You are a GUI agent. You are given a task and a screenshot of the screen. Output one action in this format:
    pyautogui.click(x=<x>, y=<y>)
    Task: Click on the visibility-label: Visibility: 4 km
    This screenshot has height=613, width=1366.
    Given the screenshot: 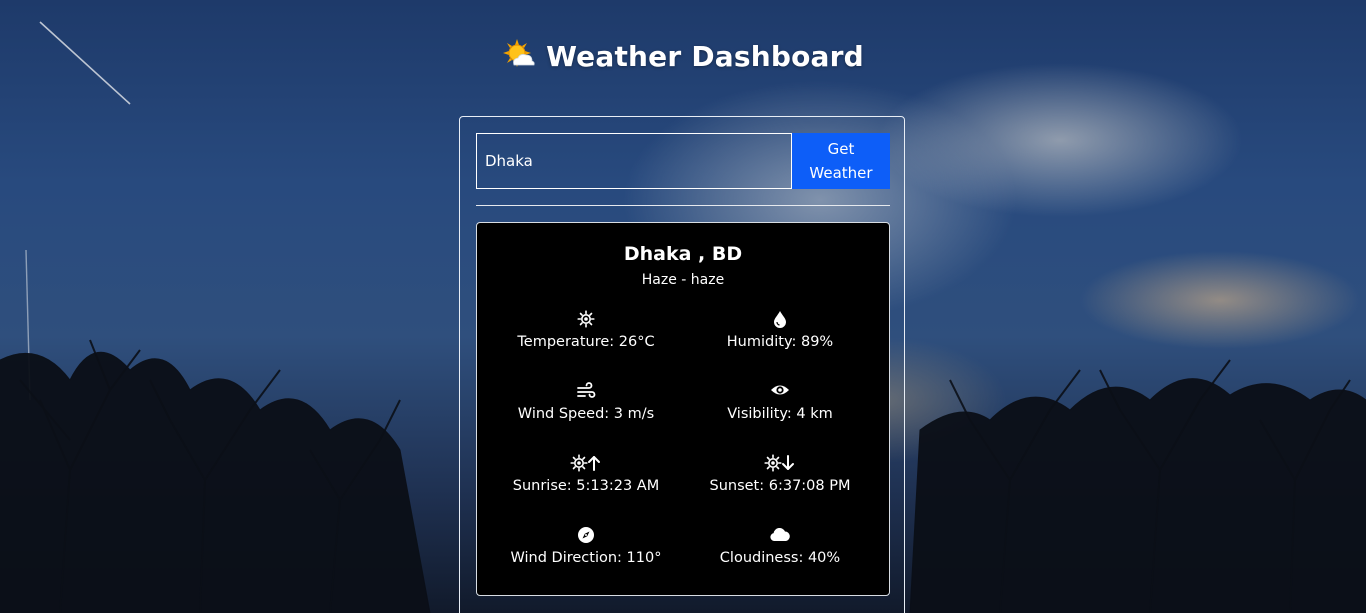 What is the action you would take?
    pyautogui.click(x=780, y=414)
    